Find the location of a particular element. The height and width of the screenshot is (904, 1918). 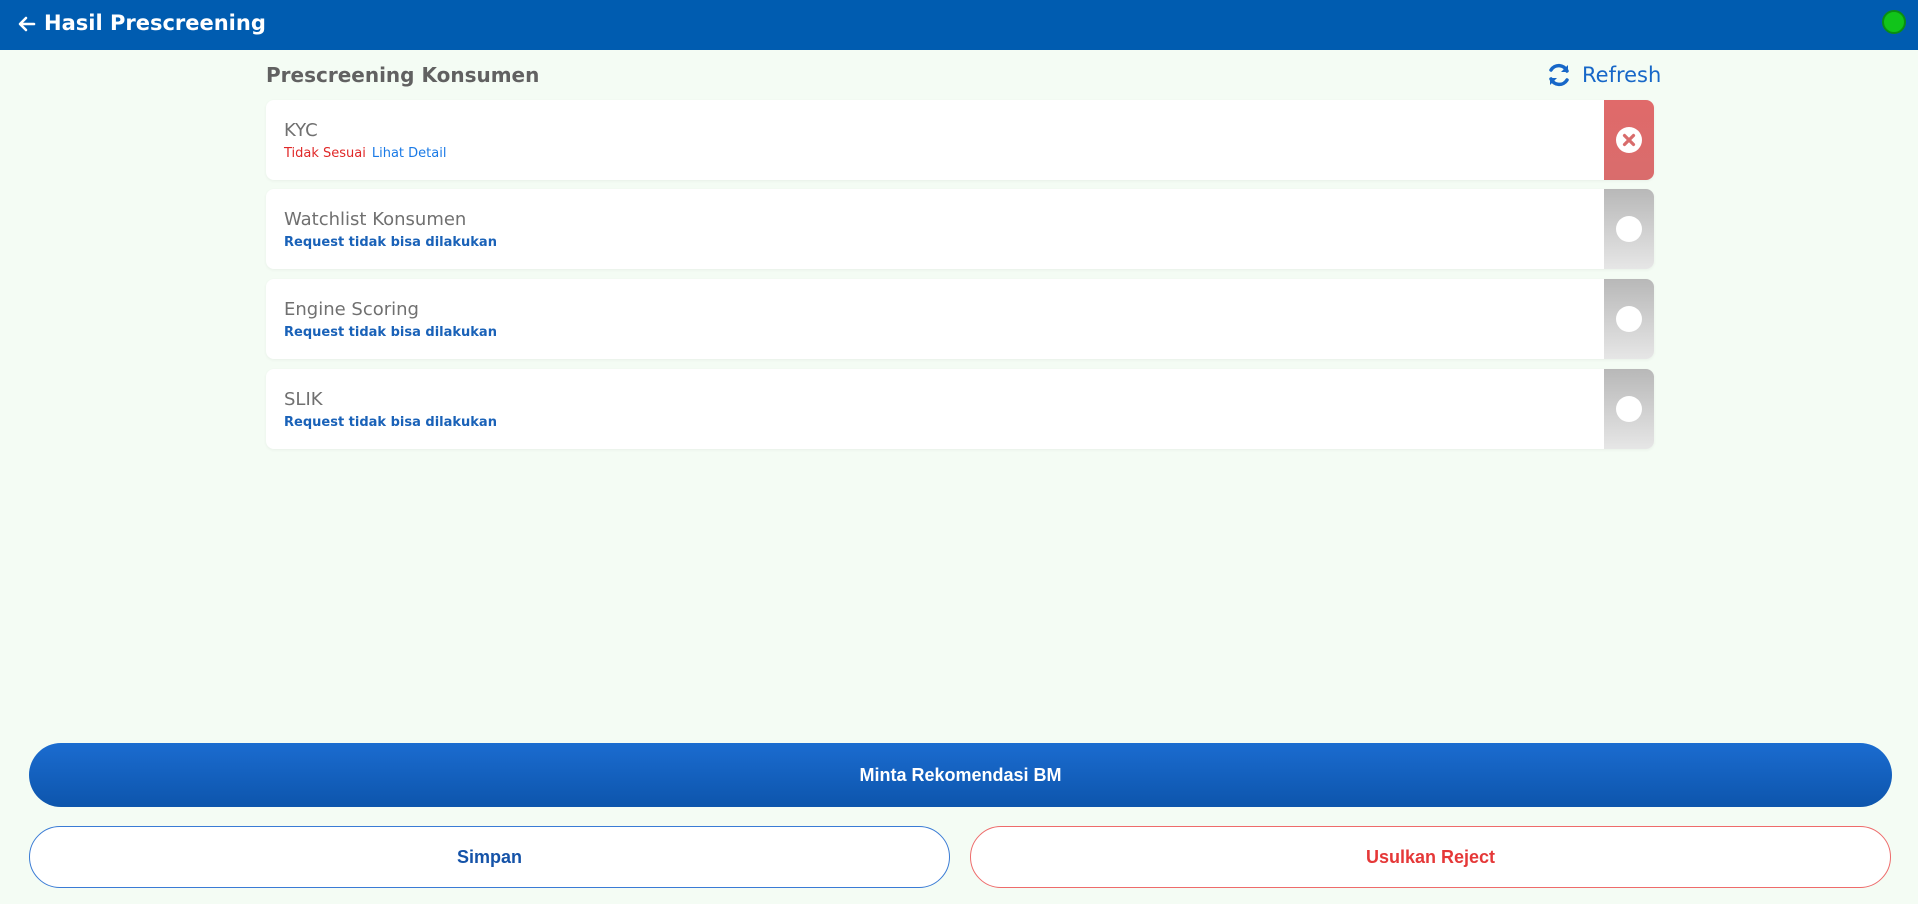

check-status-line: Tidak Sesuai Lihat Detail is located at coordinates (365, 154).